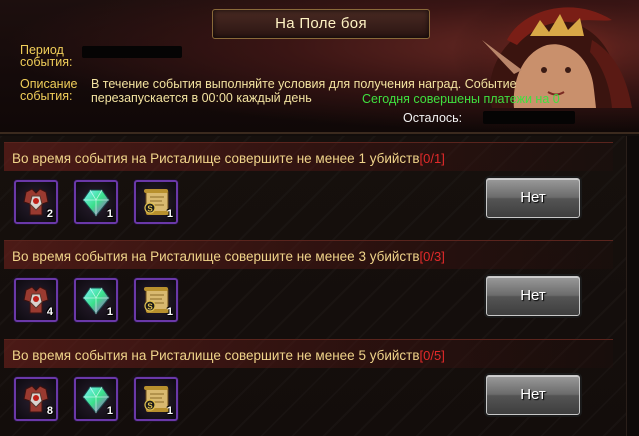  What do you see at coordinates (49, 411) in the screenshot?
I see `reward-quantity: 8` at bounding box center [49, 411].